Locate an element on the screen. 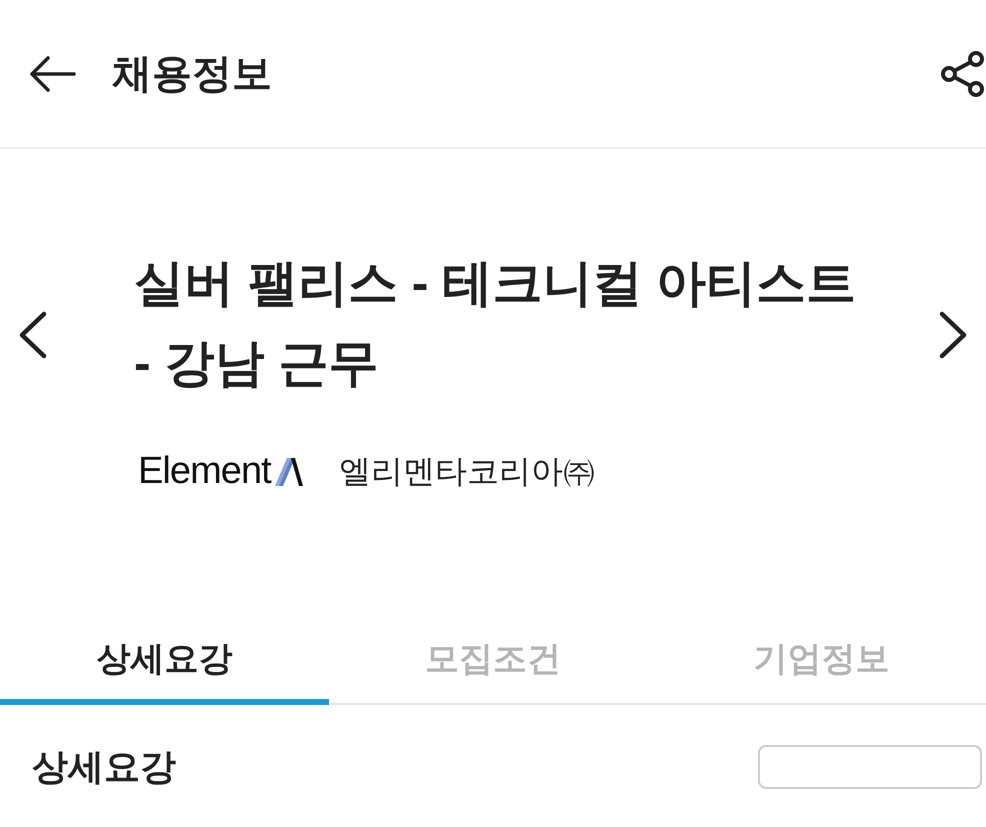 The image size is (986, 827). back-arrow-icon is located at coordinates (52, 74).